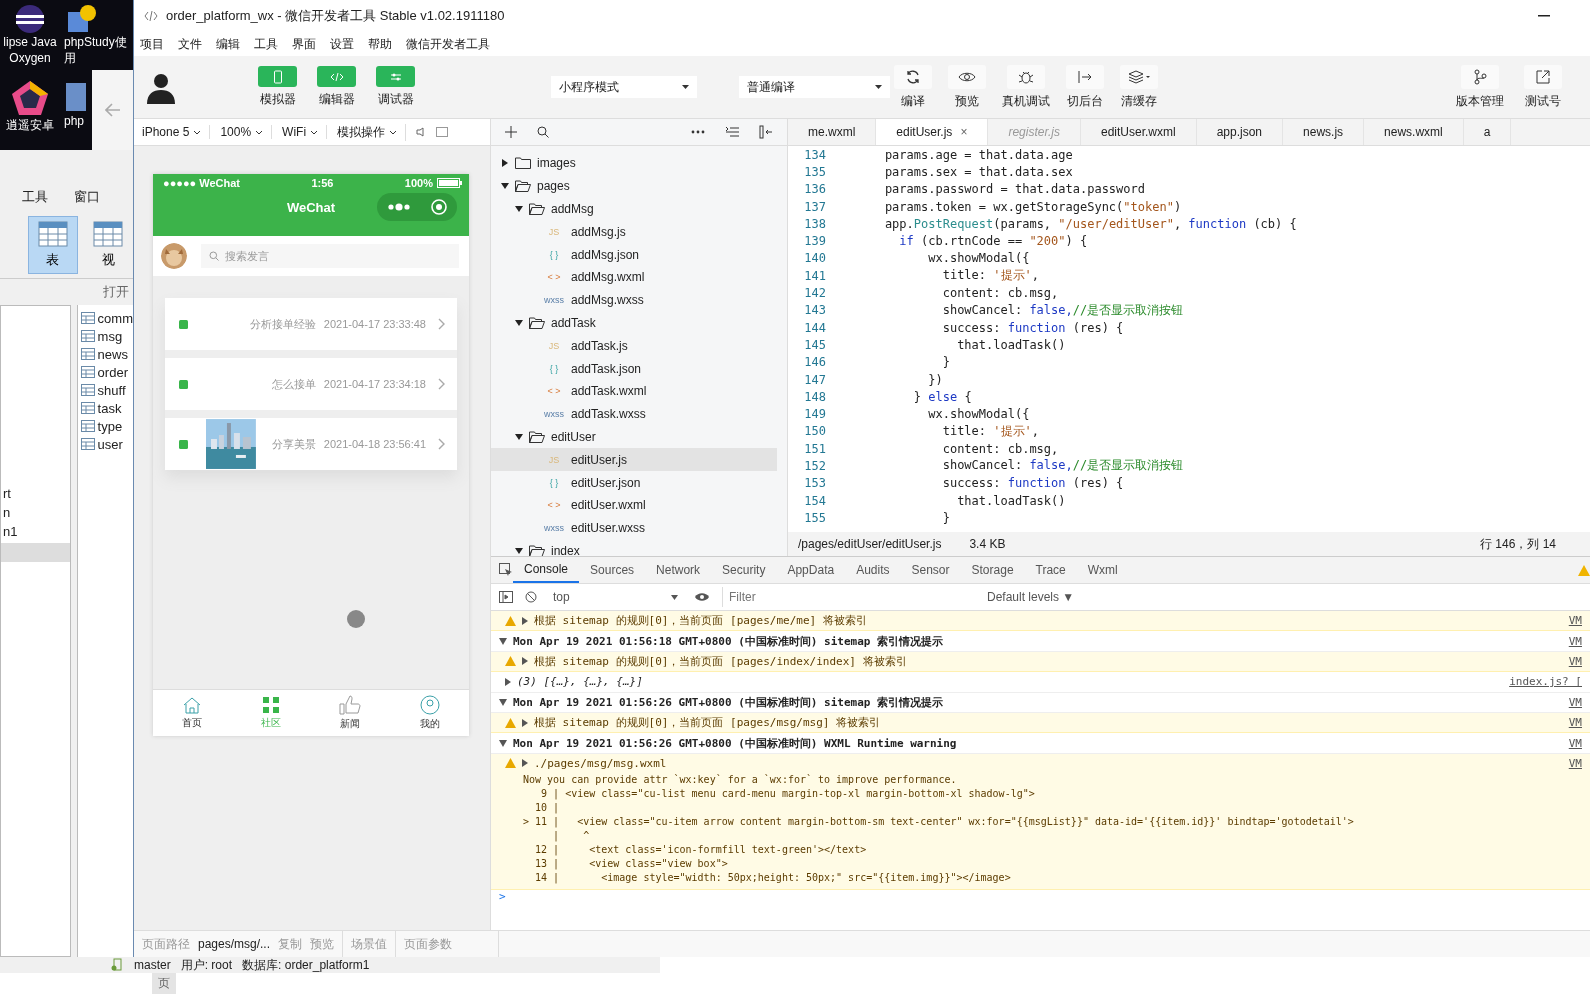 The image size is (1590, 994). What do you see at coordinates (112, 354) in the screenshot?
I see `table-name: news` at bounding box center [112, 354].